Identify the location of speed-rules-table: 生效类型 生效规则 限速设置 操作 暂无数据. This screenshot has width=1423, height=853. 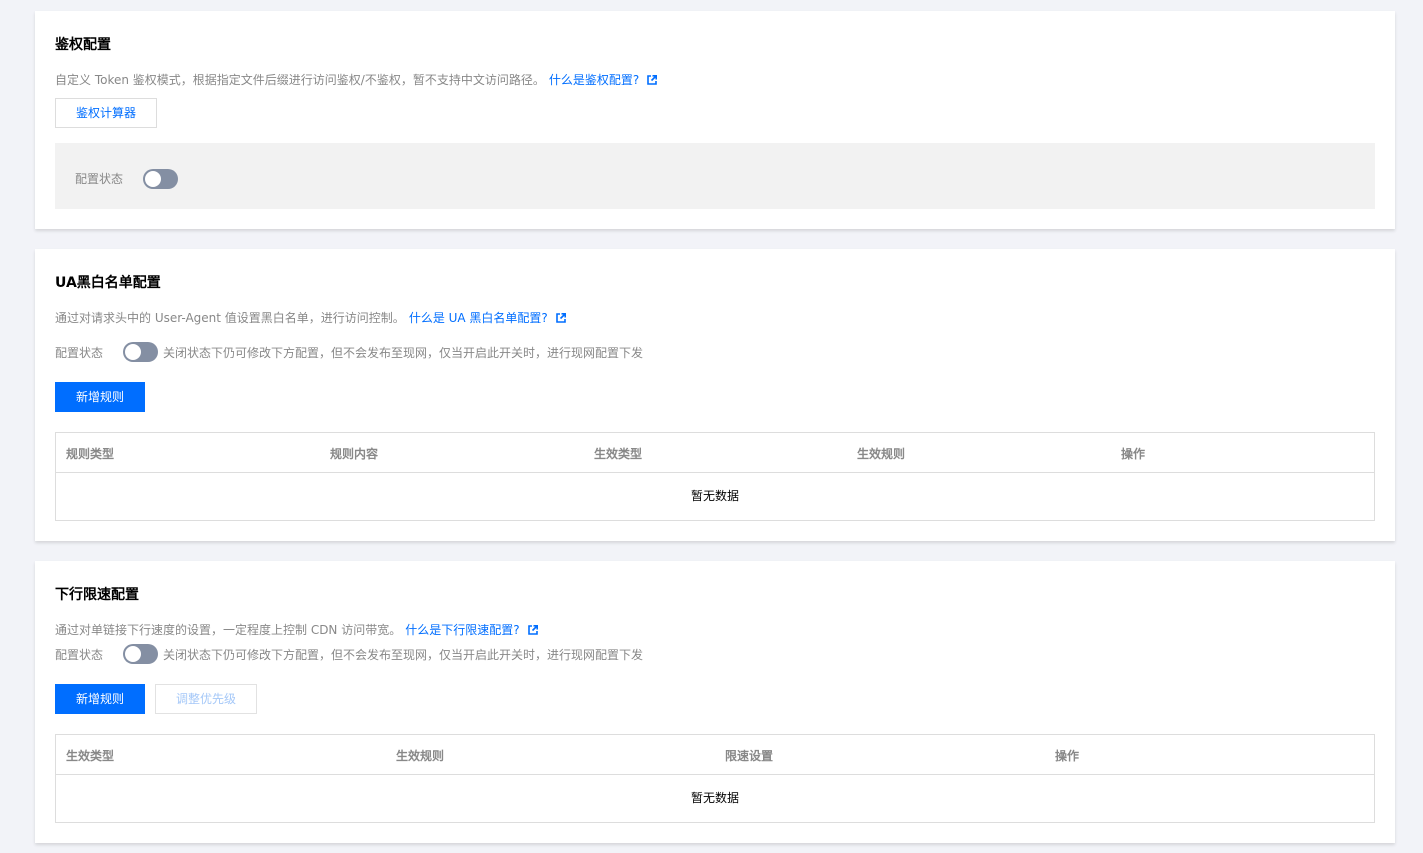
(715, 778).